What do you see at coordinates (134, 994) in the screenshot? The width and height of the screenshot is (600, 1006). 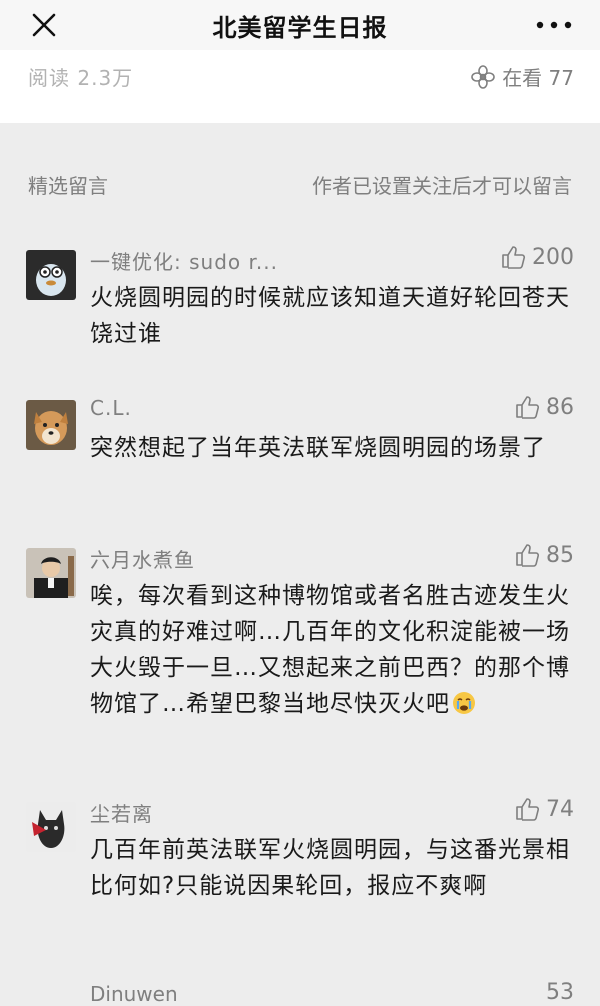 I see `comment-nickname-partial: Dinuwen` at bounding box center [134, 994].